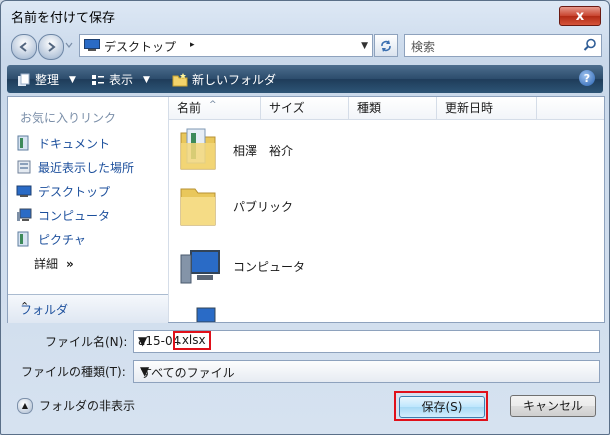 The width and height of the screenshot is (610, 435). Describe the element at coordinates (74, 191) in the screenshot. I see `sidebar-item-label: デスクトップ` at that location.